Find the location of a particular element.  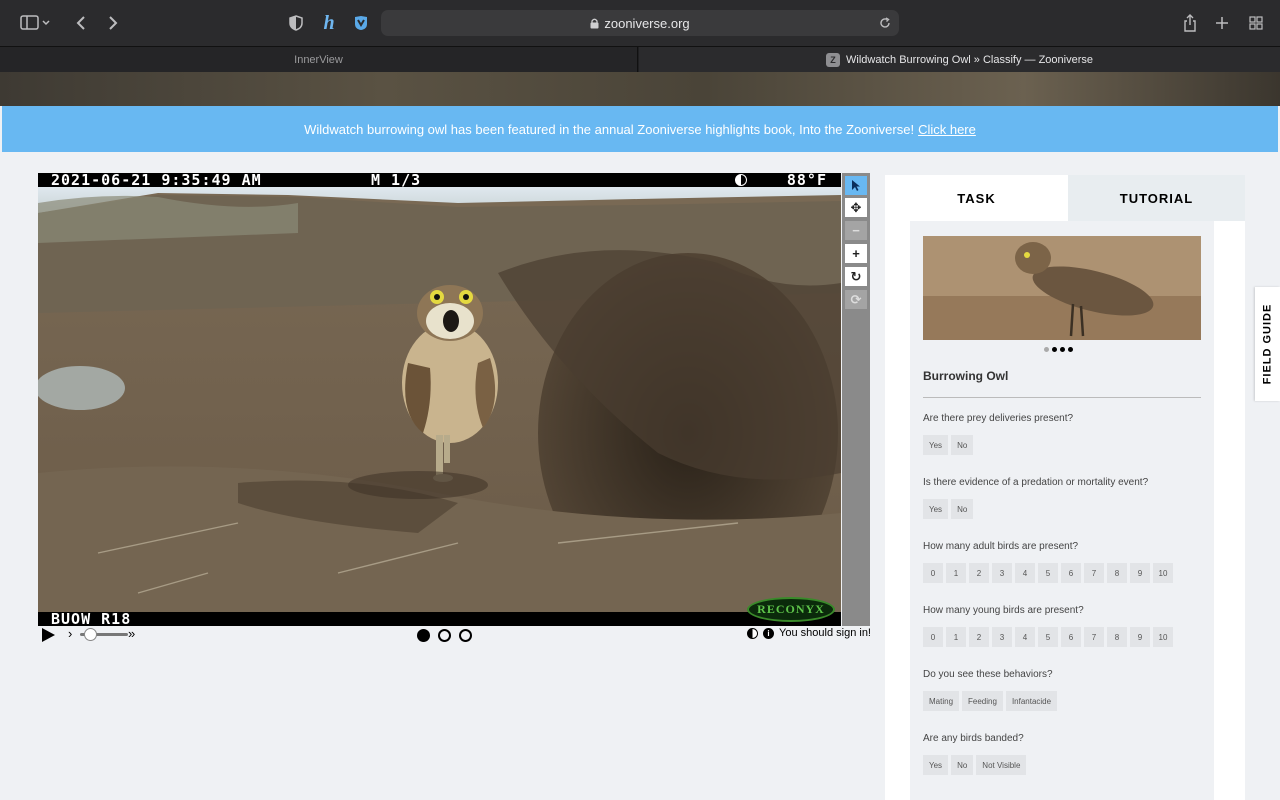

tab-innerview: InnerView is located at coordinates (319, 60).